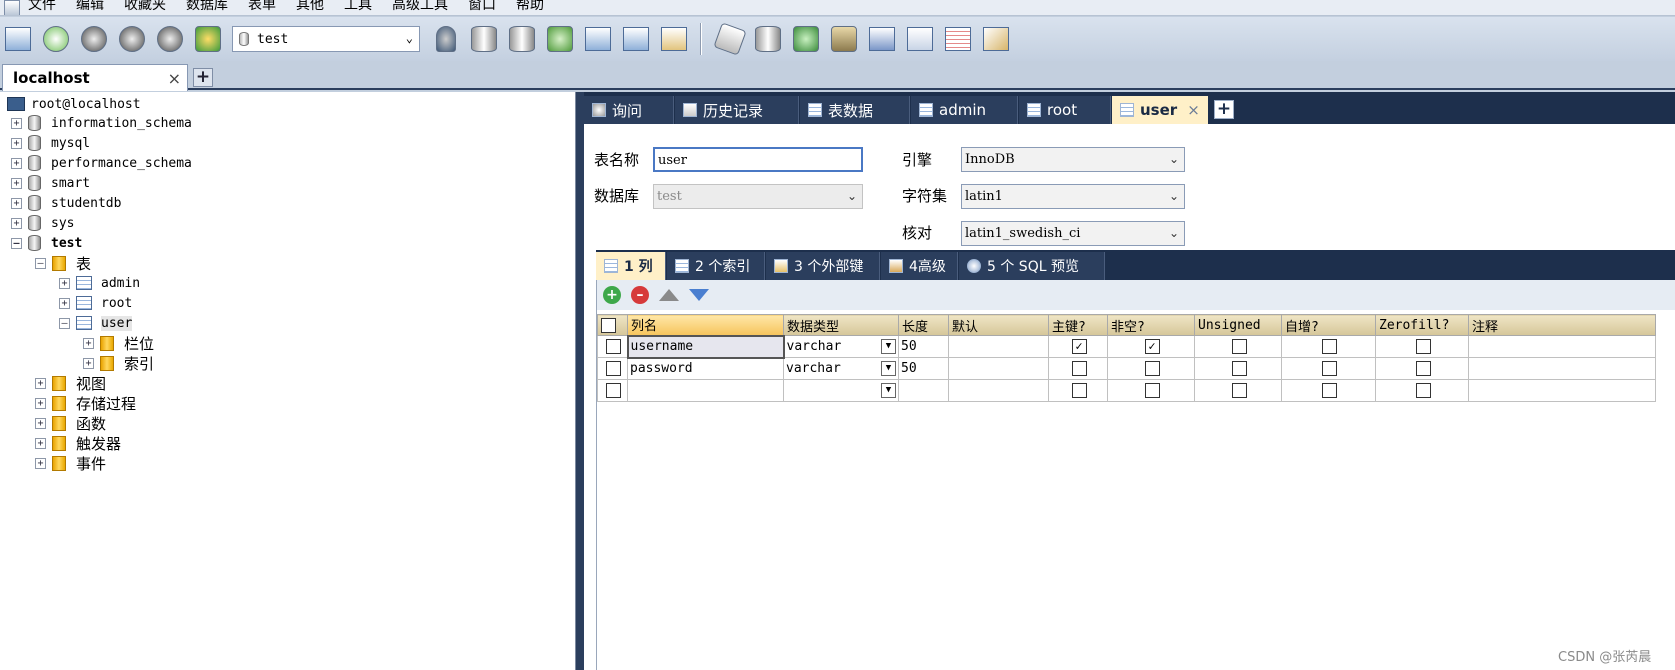 The image size is (1675, 670). What do you see at coordinates (996, 39) in the screenshot?
I see `designer-button` at bounding box center [996, 39].